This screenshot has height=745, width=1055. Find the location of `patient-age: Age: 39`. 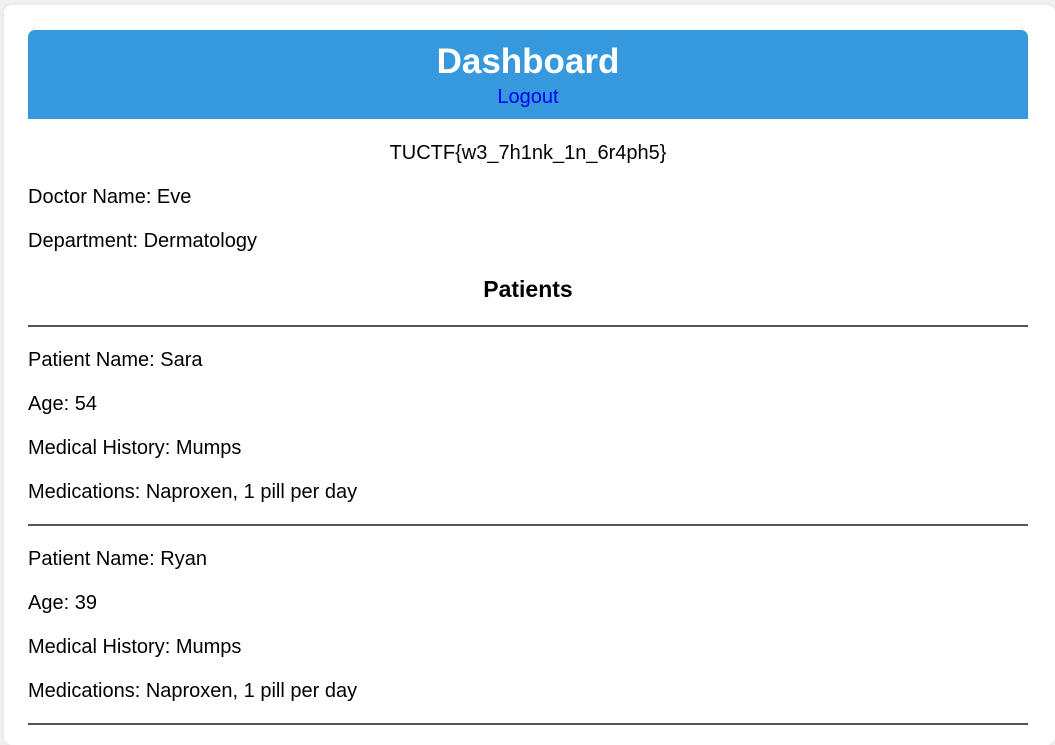

patient-age: Age: 39 is located at coordinates (62, 603).